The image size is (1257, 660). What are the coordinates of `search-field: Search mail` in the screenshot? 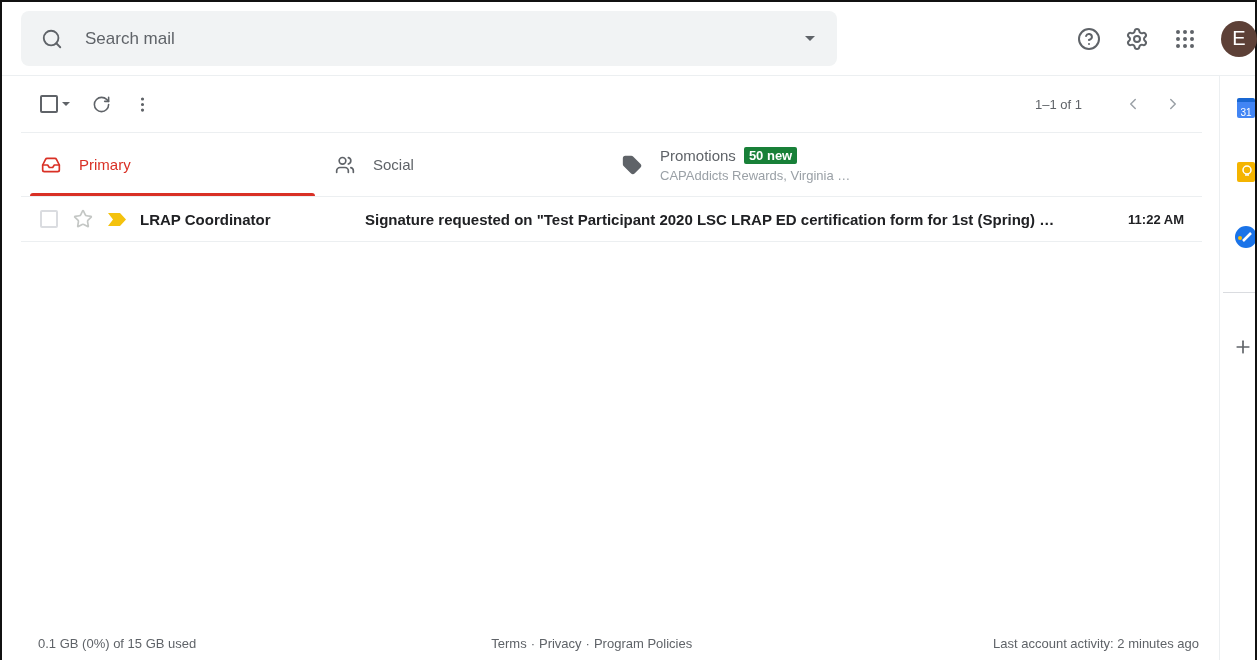 It's located at (434, 38).